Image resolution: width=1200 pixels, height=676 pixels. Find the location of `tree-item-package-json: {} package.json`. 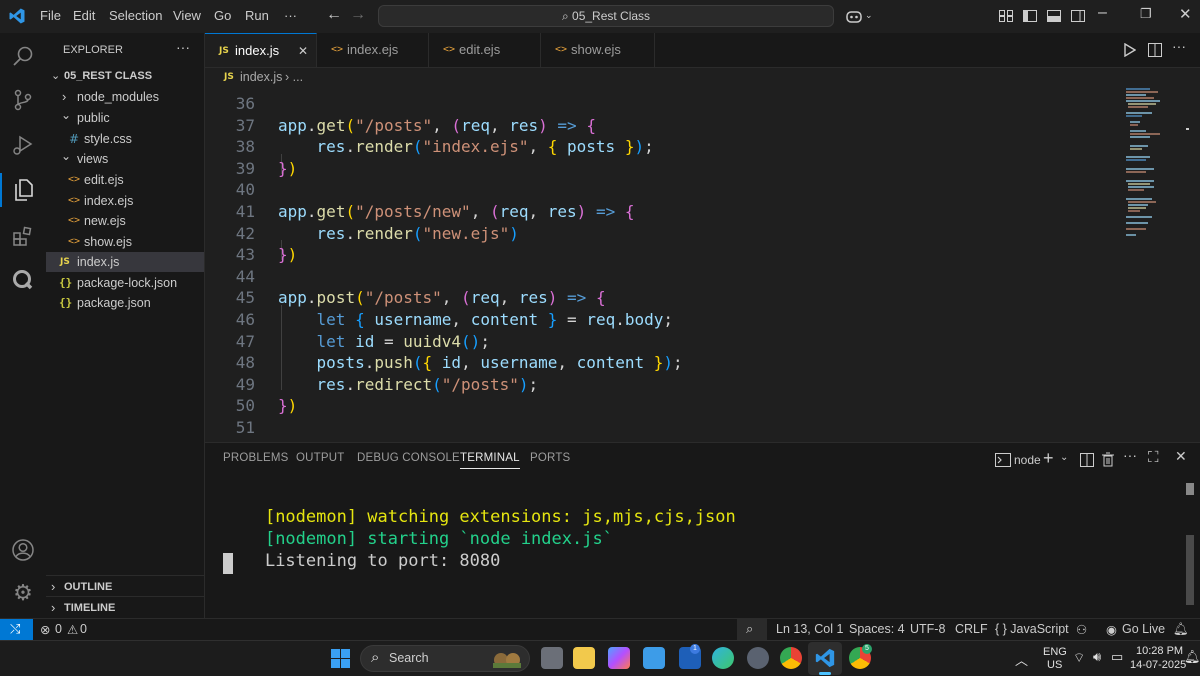

tree-item-package-json: {} package.json is located at coordinates (125, 303).